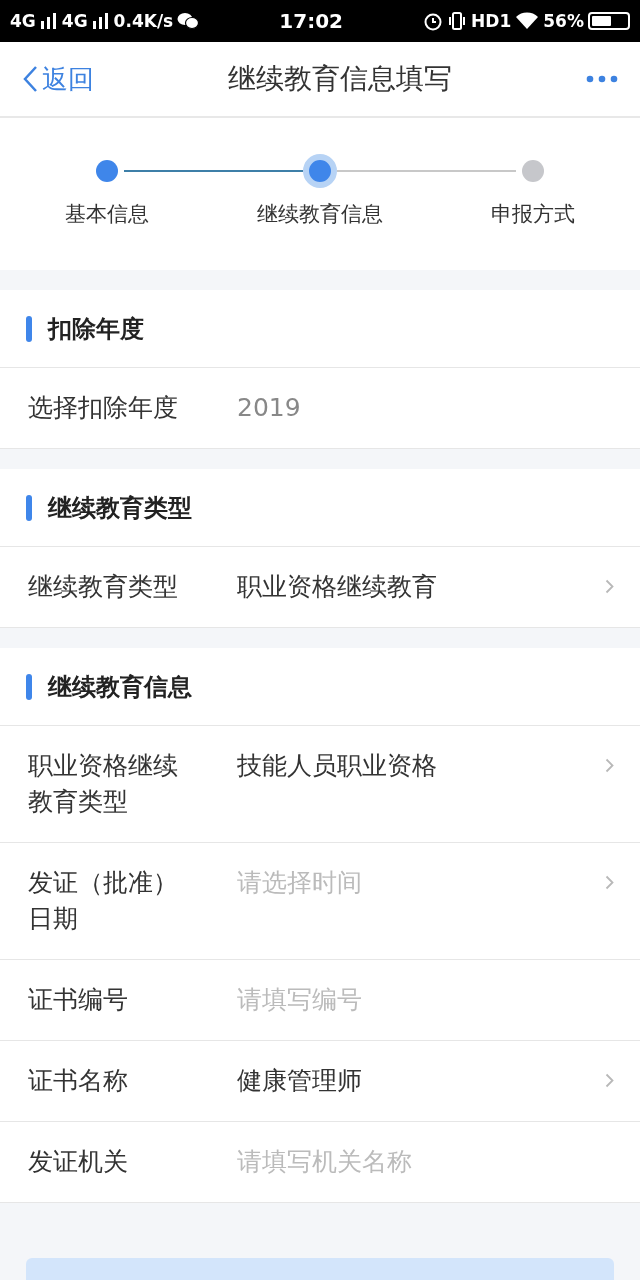 The image size is (640, 1280). What do you see at coordinates (120, 508) in the screenshot?
I see `section-title: 继续教育类型` at bounding box center [120, 508].